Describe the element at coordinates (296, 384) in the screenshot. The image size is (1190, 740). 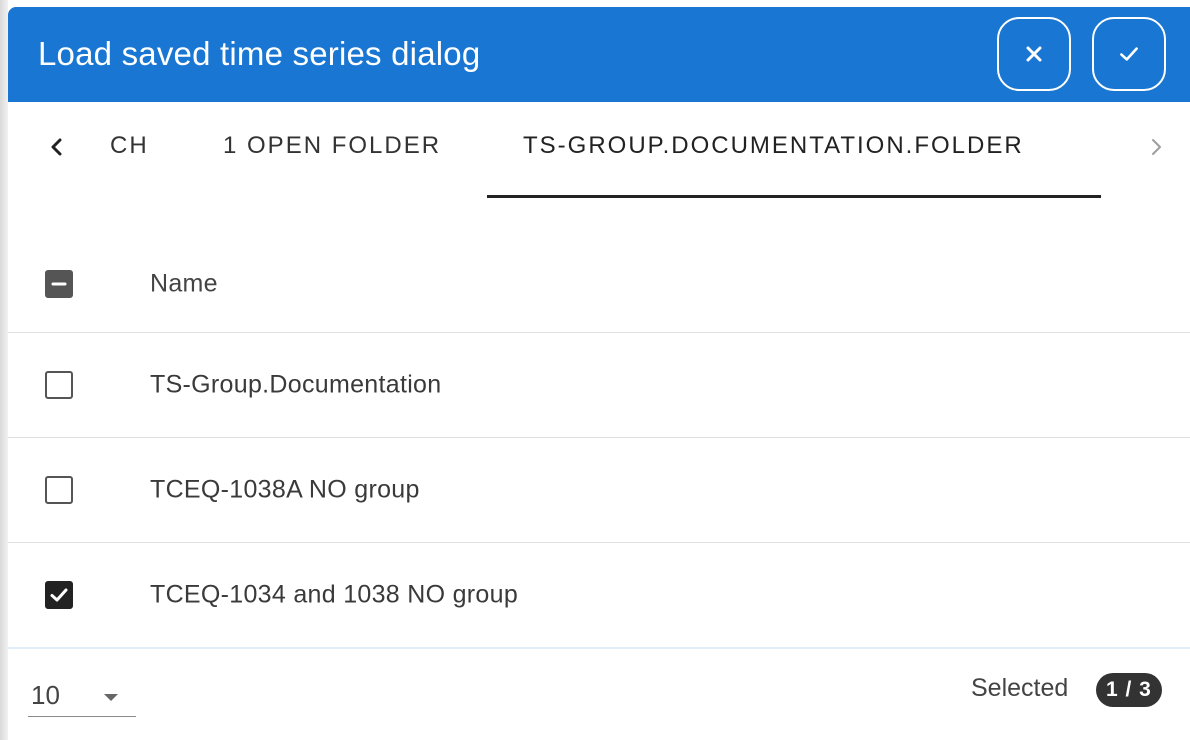
I see `row-name: TS-Group.Documentation` at that location.